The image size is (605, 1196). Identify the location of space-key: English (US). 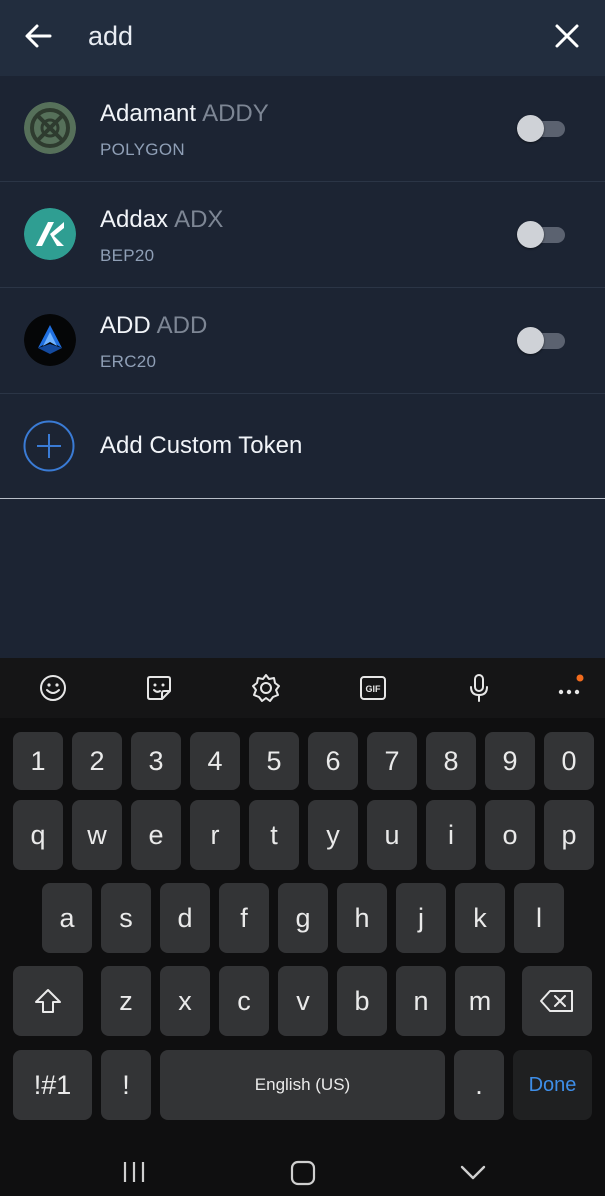
(302, 1085).